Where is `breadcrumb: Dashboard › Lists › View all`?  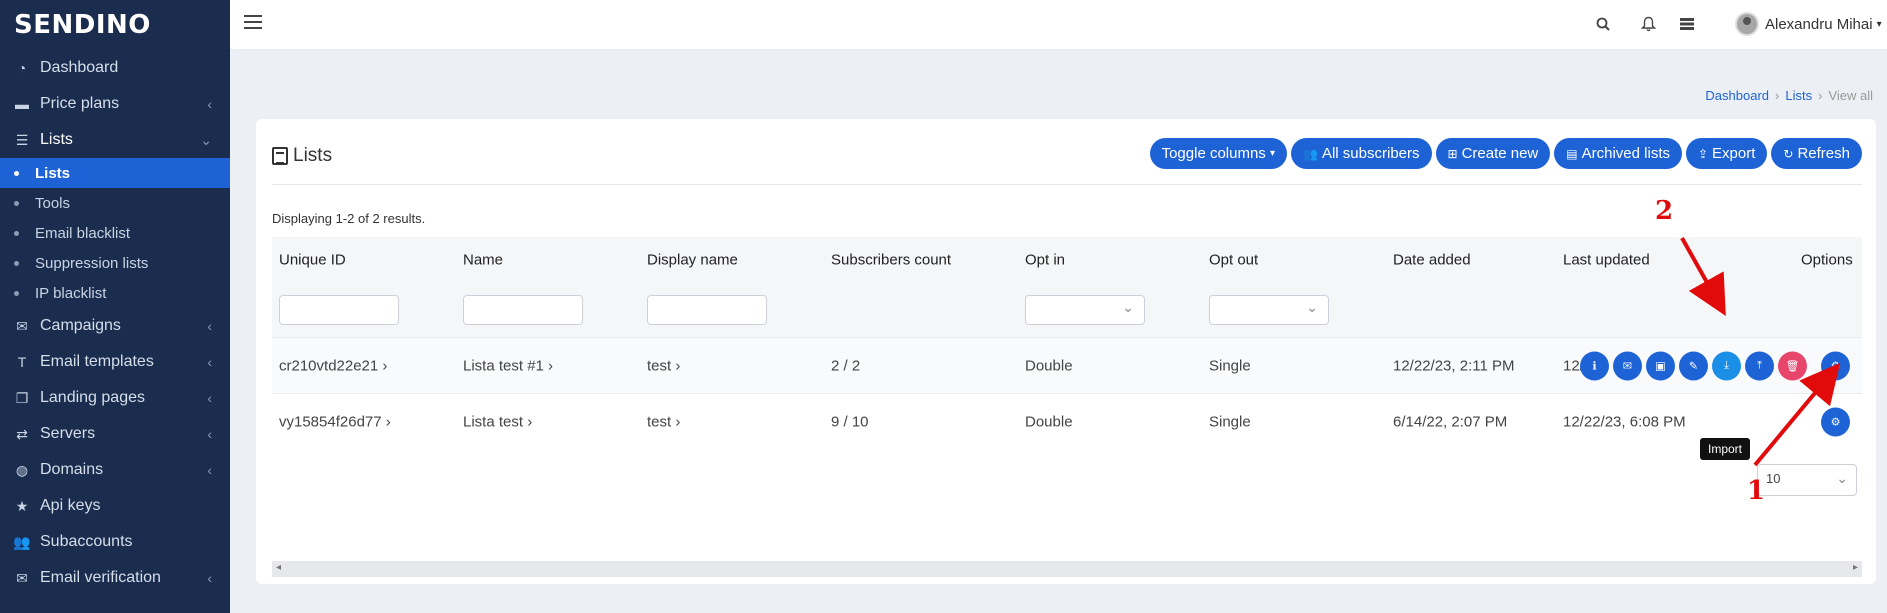 breadcrumb: Dashboard › Lists › View all is located at coordinates (1789, 95).